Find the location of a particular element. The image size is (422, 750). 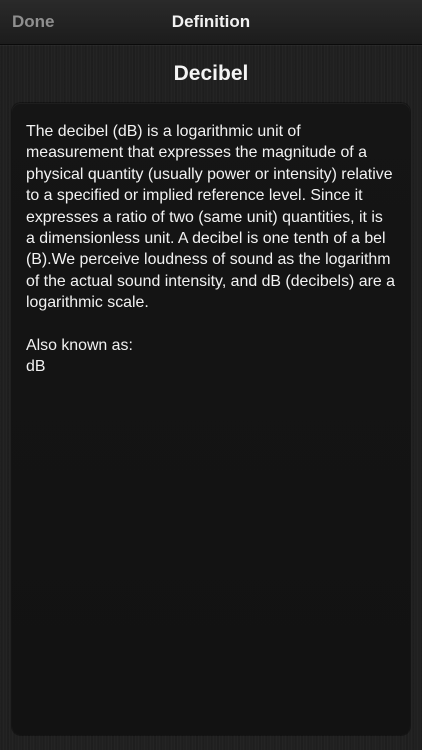

nav-title: Definition is located at coordinates (211, 21).